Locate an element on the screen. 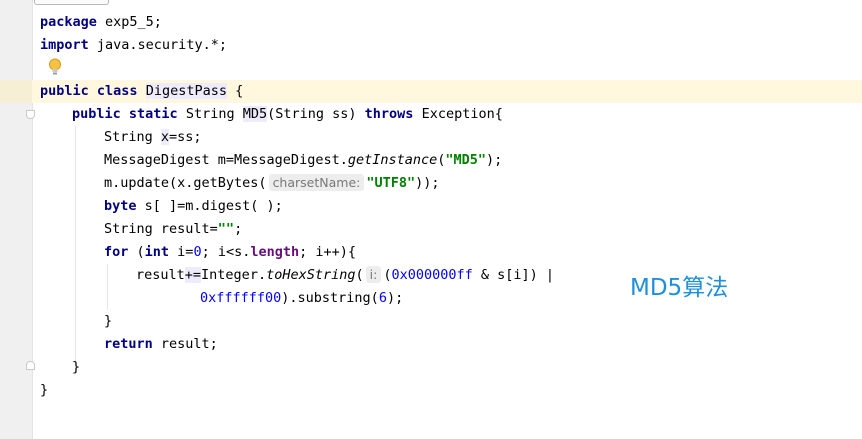  code-text: =ss; is located at coordinates (185, 137).